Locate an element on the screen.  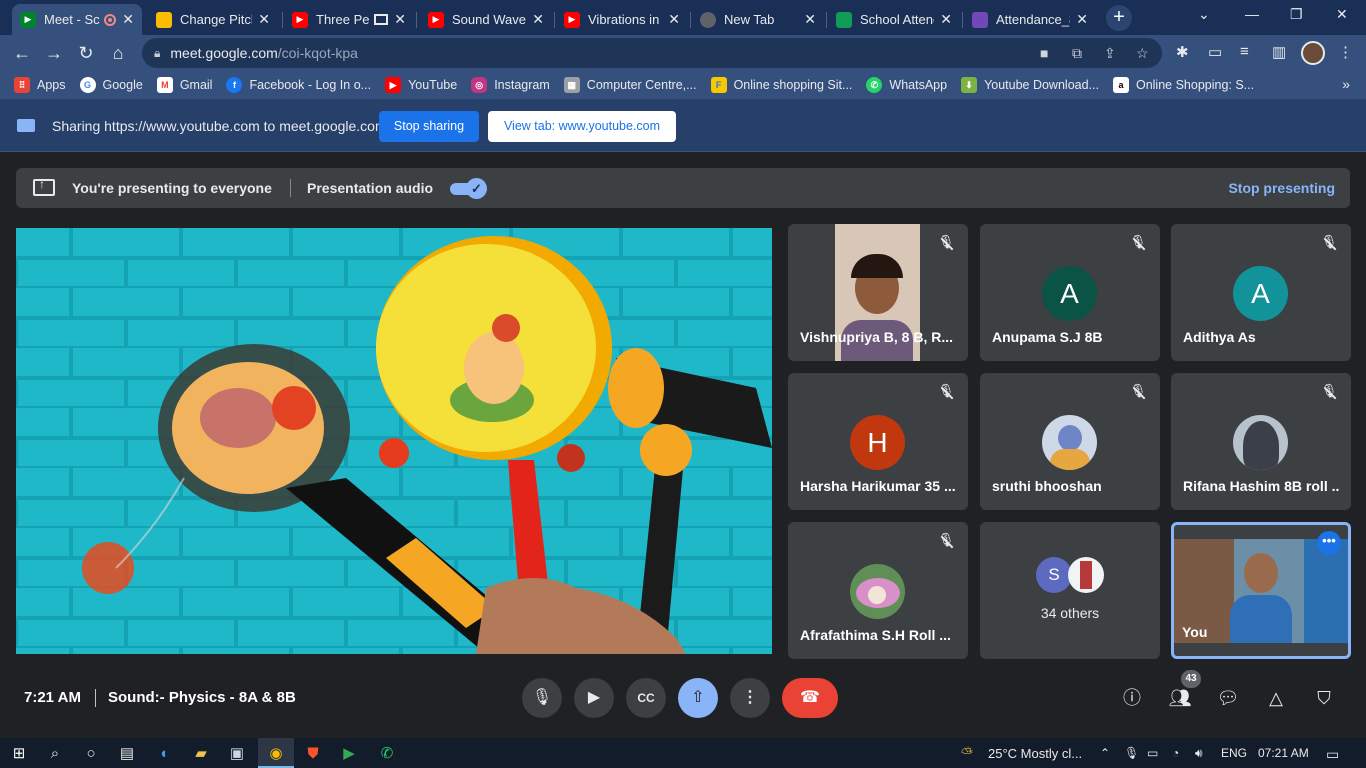
participant-tile: 🎙︎ sruthi bhooshan is located at coordinates (1070, 441).